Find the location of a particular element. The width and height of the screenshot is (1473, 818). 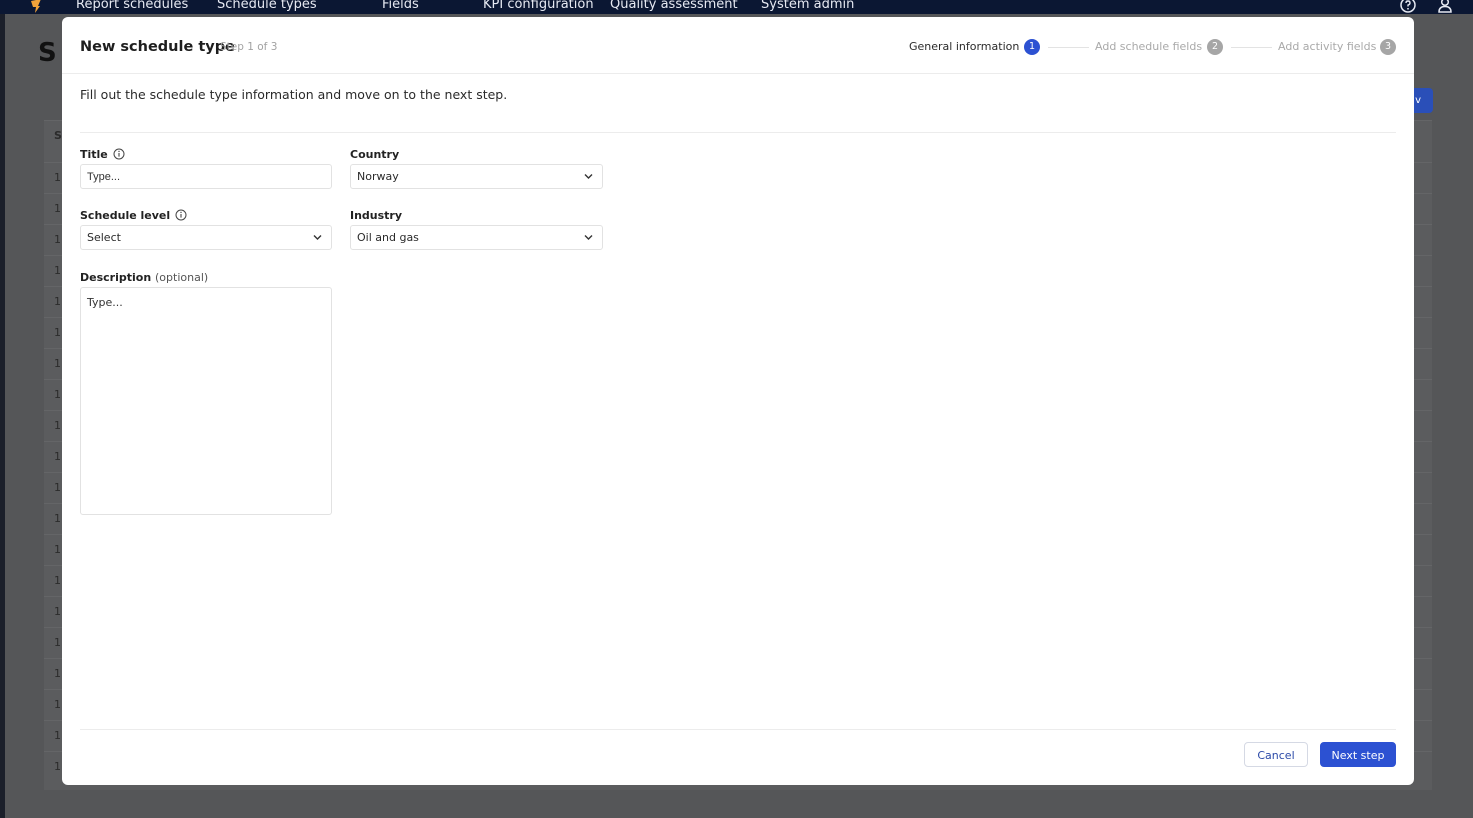

cancel-button: Cancel is located at coordinates (1276, 754).